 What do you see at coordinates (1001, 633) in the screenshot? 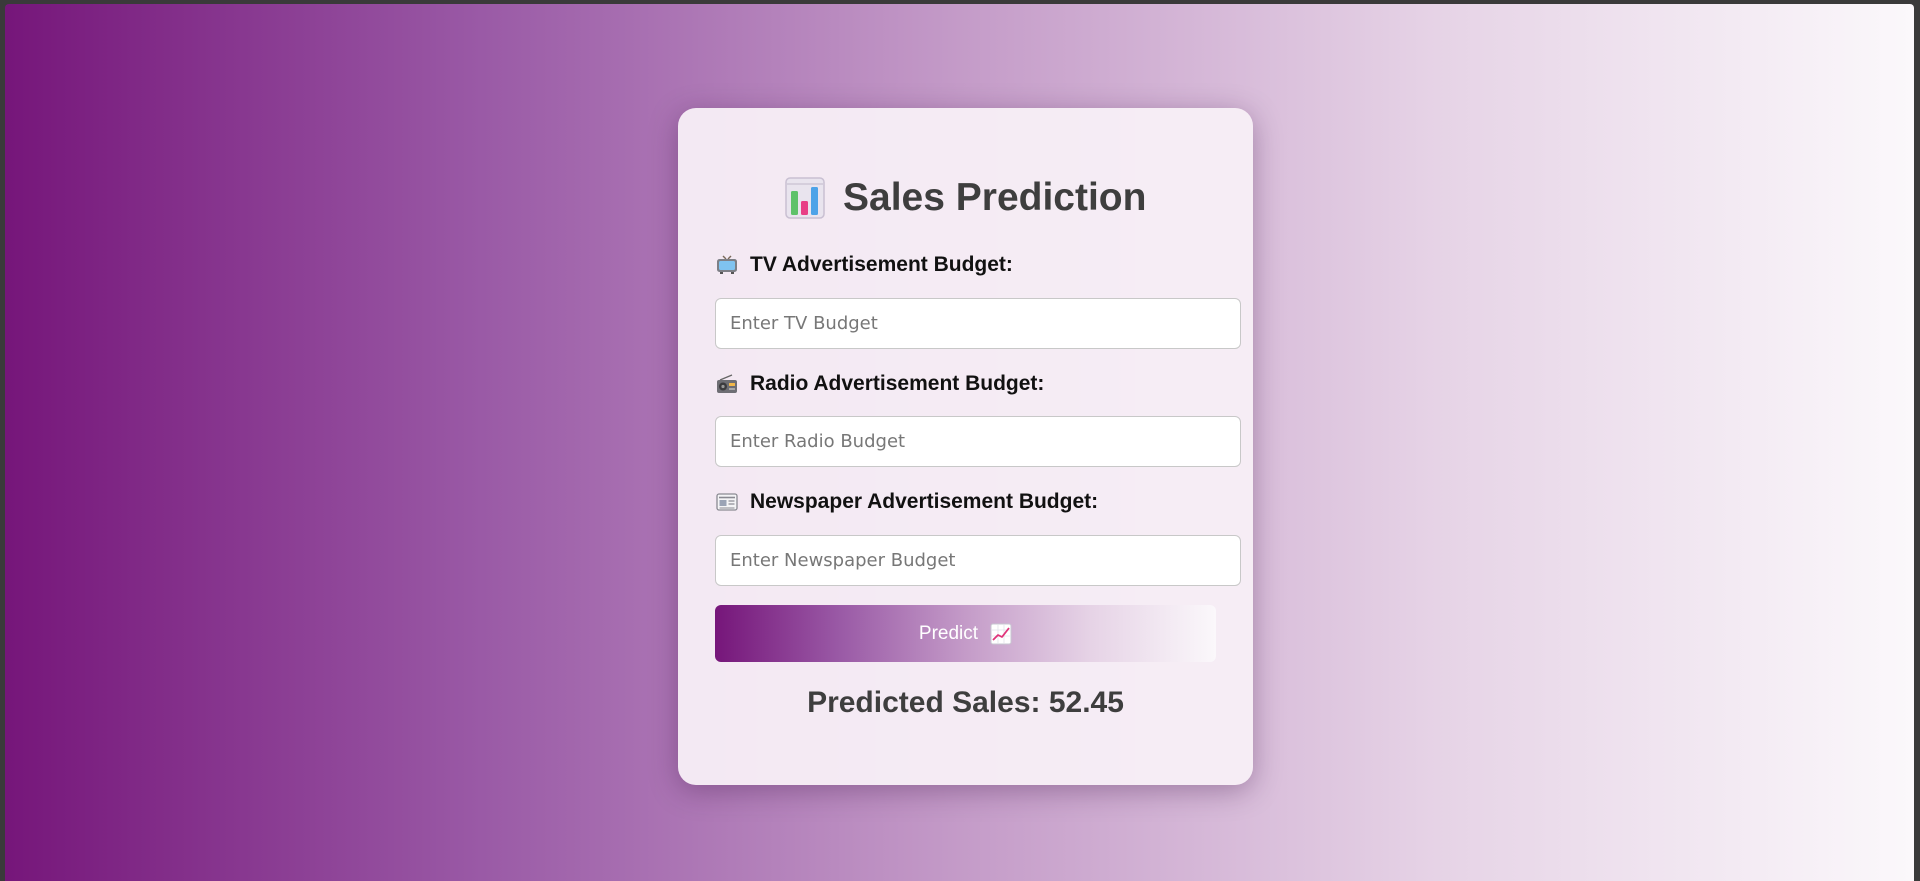
I see `chart-increasing-icon` at bounding box center [1001, 633].